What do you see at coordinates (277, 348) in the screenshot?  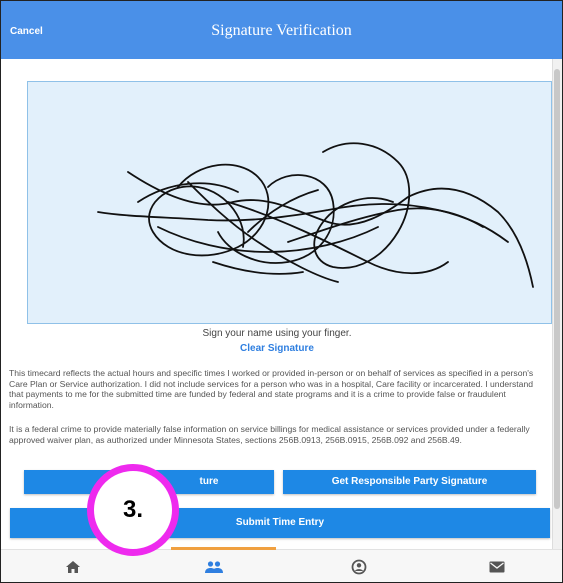 I see `clear-signature-link: Clear Signature` at bounding box center [277, 348].